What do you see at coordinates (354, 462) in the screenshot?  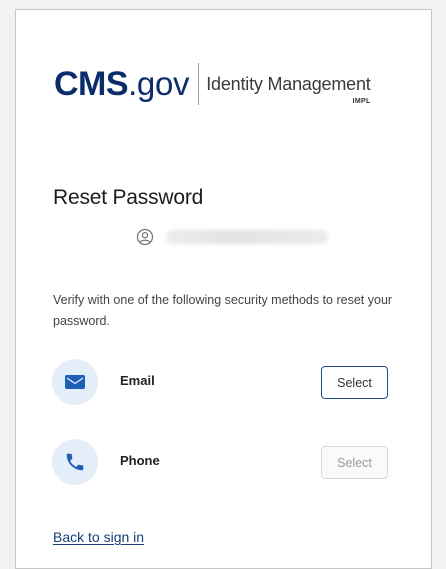 I see `select-phone-button: Select` at bounding box center [354, 462].